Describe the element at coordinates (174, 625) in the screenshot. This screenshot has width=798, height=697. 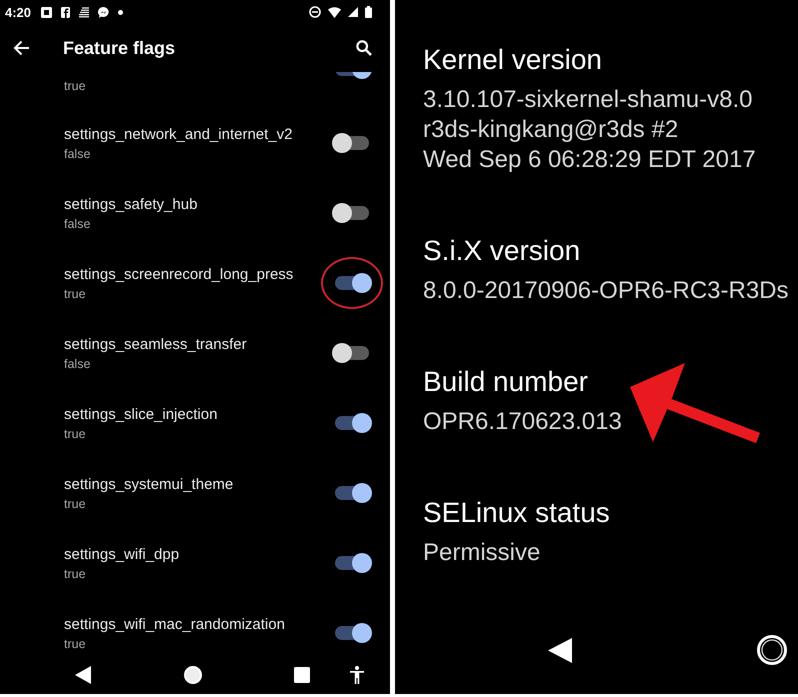
I see `flag-name: settings_wifi_mac_randomization` at that location.